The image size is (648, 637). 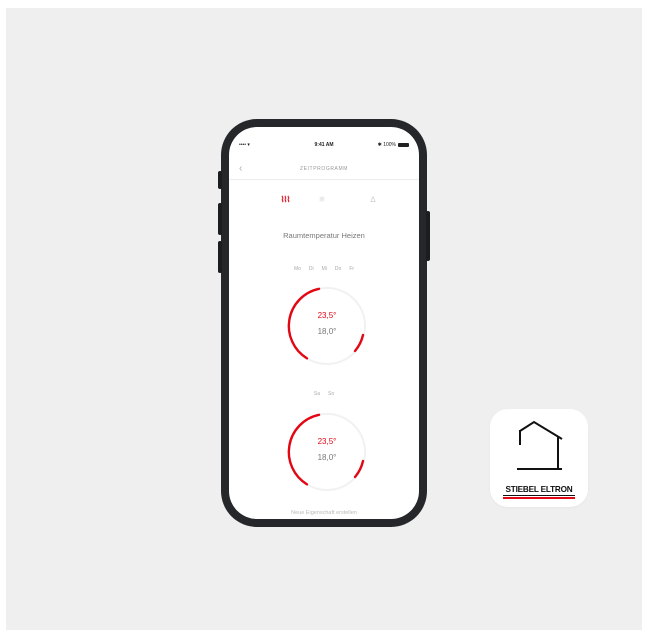 What do you see at coordinates (352, 269) in the screenshot?
I see `day-label: Fr` at bounding box center [352, 269].